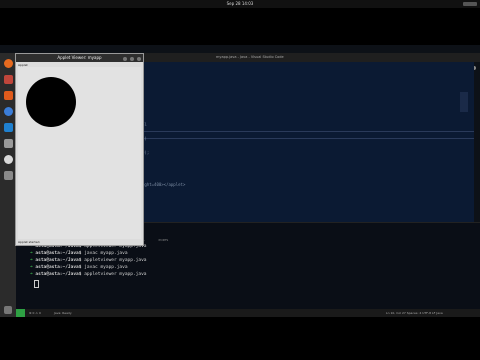 The image size is (480, 360). Describe the element at coordinates (470, 4) in the screenshot. I see `system-tray` at that location.